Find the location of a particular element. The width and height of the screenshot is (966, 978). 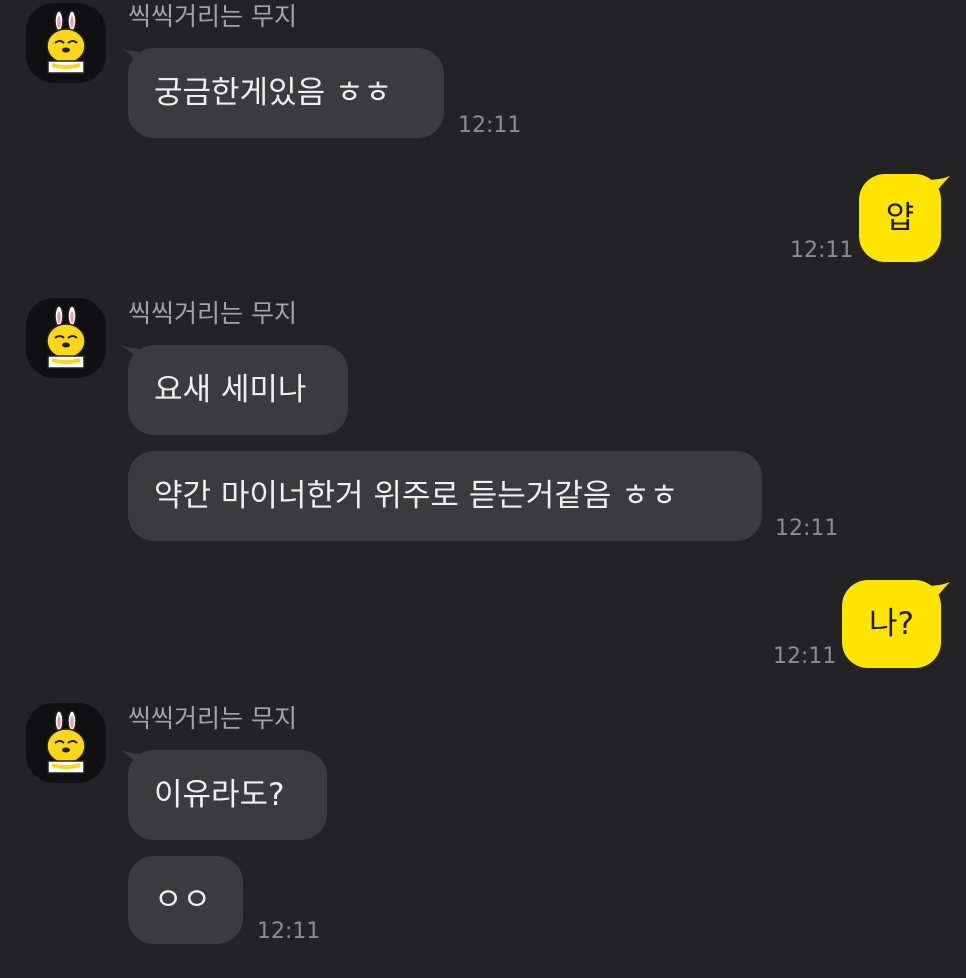

message-bubble: 궁금한게있음 ㅎㅎ is located at coordinates (286, 93).